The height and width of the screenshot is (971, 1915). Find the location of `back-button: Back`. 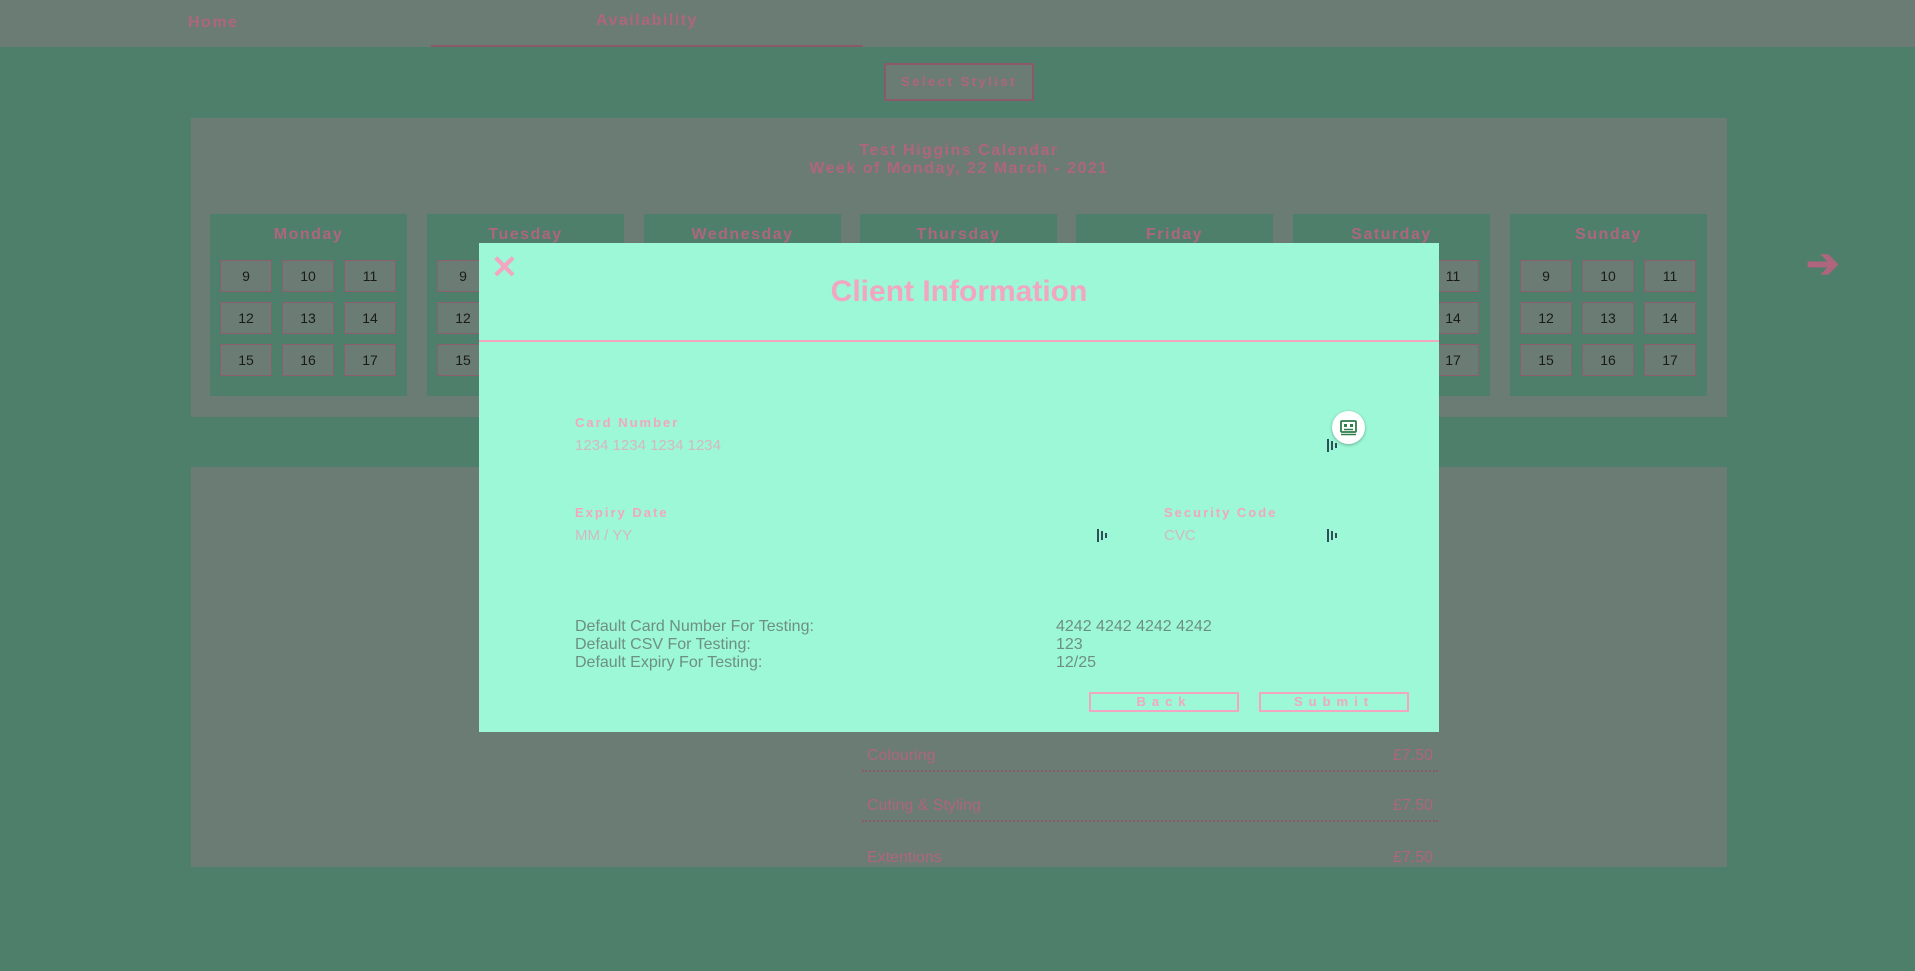

back-button: Back is located at coordinates (1164, 702).